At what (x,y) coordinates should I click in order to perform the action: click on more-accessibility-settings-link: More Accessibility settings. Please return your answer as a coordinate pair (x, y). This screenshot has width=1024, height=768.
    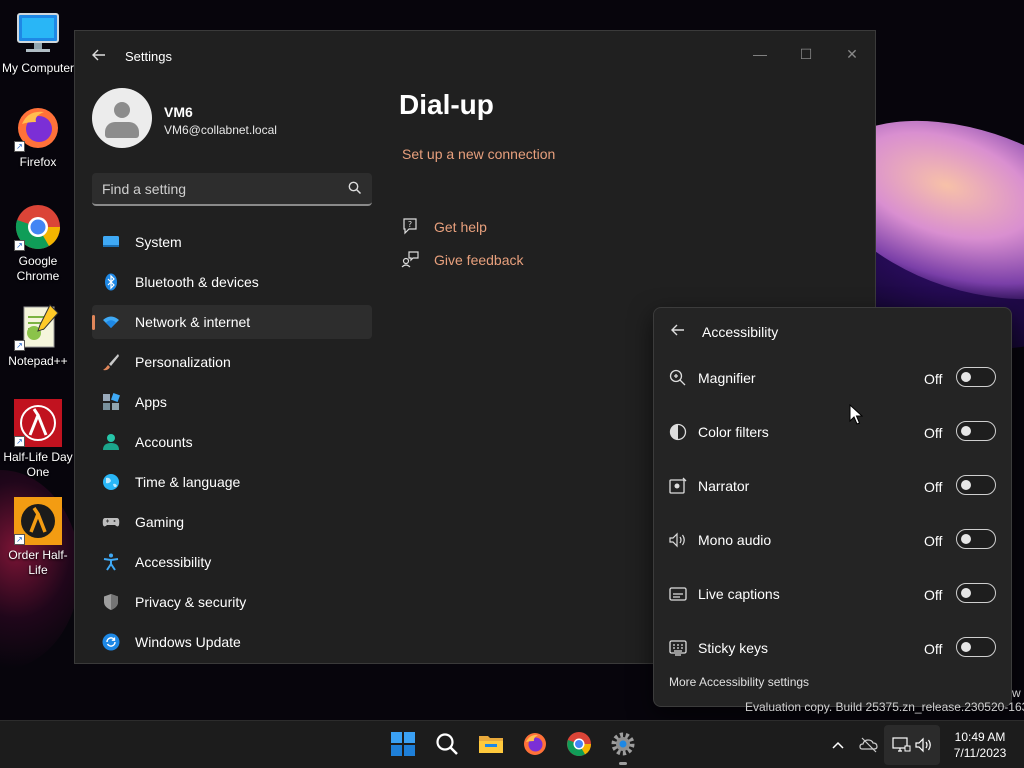
    Looking at the image, I should click on (739, 682).